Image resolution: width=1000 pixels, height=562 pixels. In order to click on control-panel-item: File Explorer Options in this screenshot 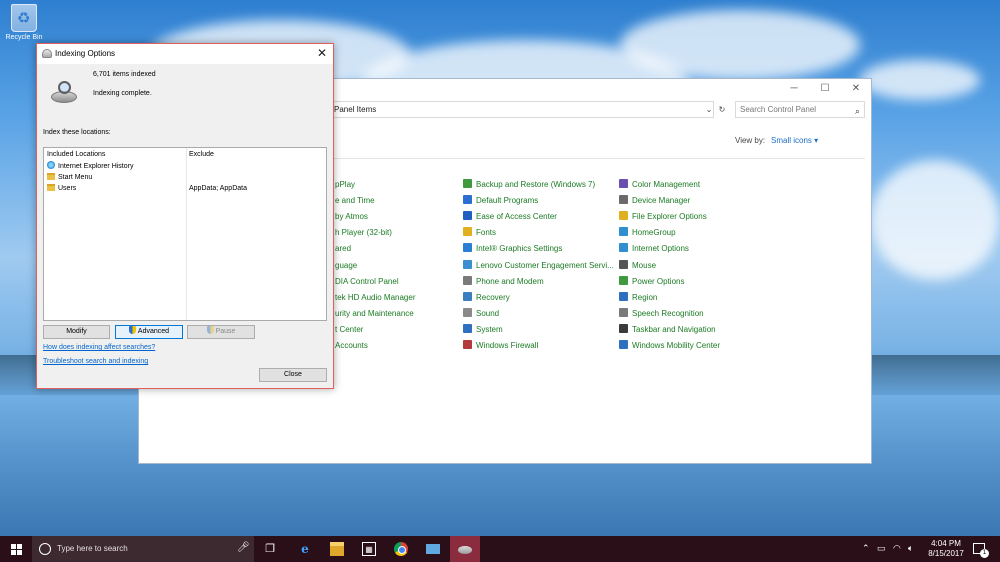, I will do `click(663, 217)`.